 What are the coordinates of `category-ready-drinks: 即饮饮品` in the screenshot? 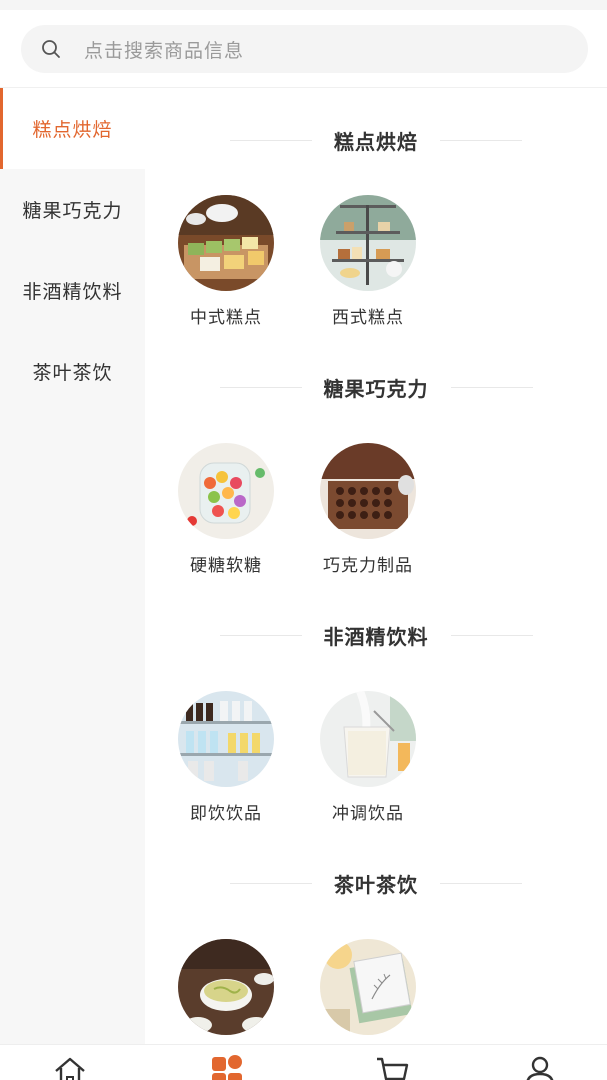 It's located at (226, 757).